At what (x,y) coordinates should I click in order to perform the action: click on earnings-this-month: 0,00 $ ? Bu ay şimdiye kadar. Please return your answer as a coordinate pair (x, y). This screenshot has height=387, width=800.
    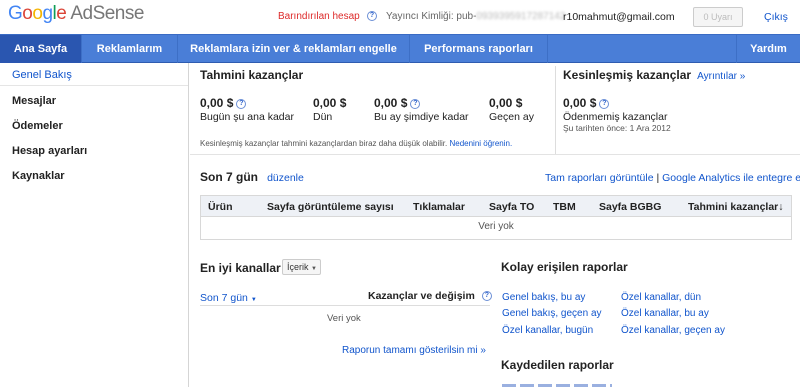
    Looking at the image, I should click on (421, 109).